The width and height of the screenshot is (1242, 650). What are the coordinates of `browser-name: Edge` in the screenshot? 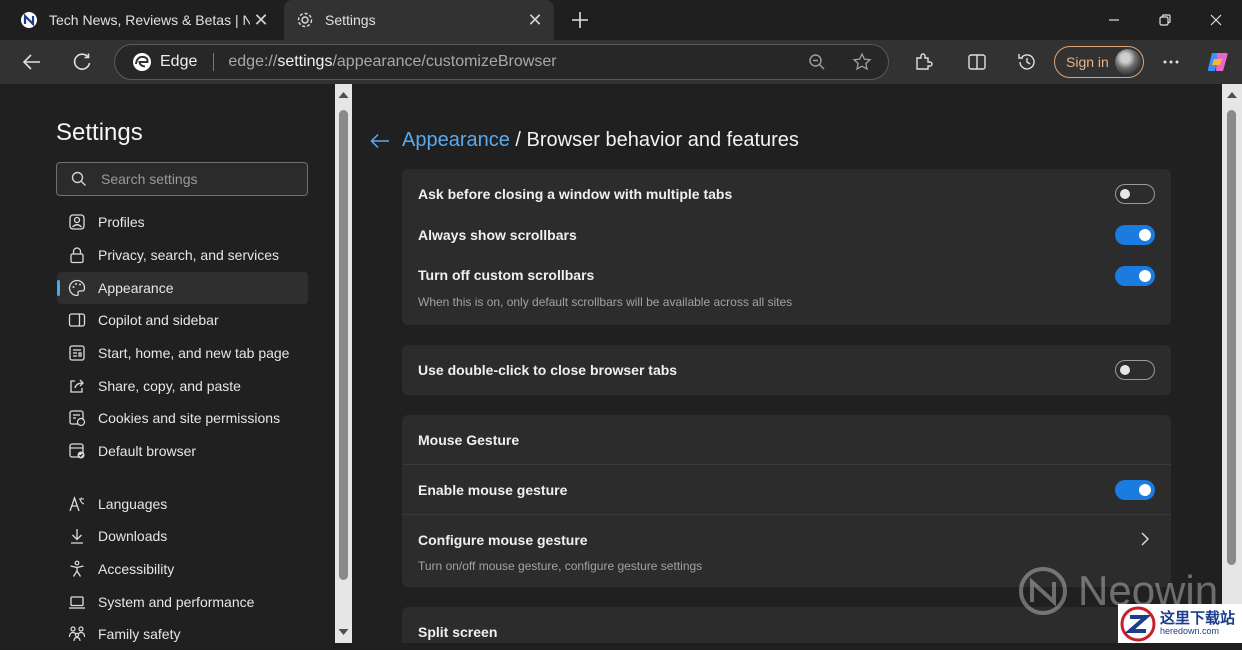 It's located at (179, 61).